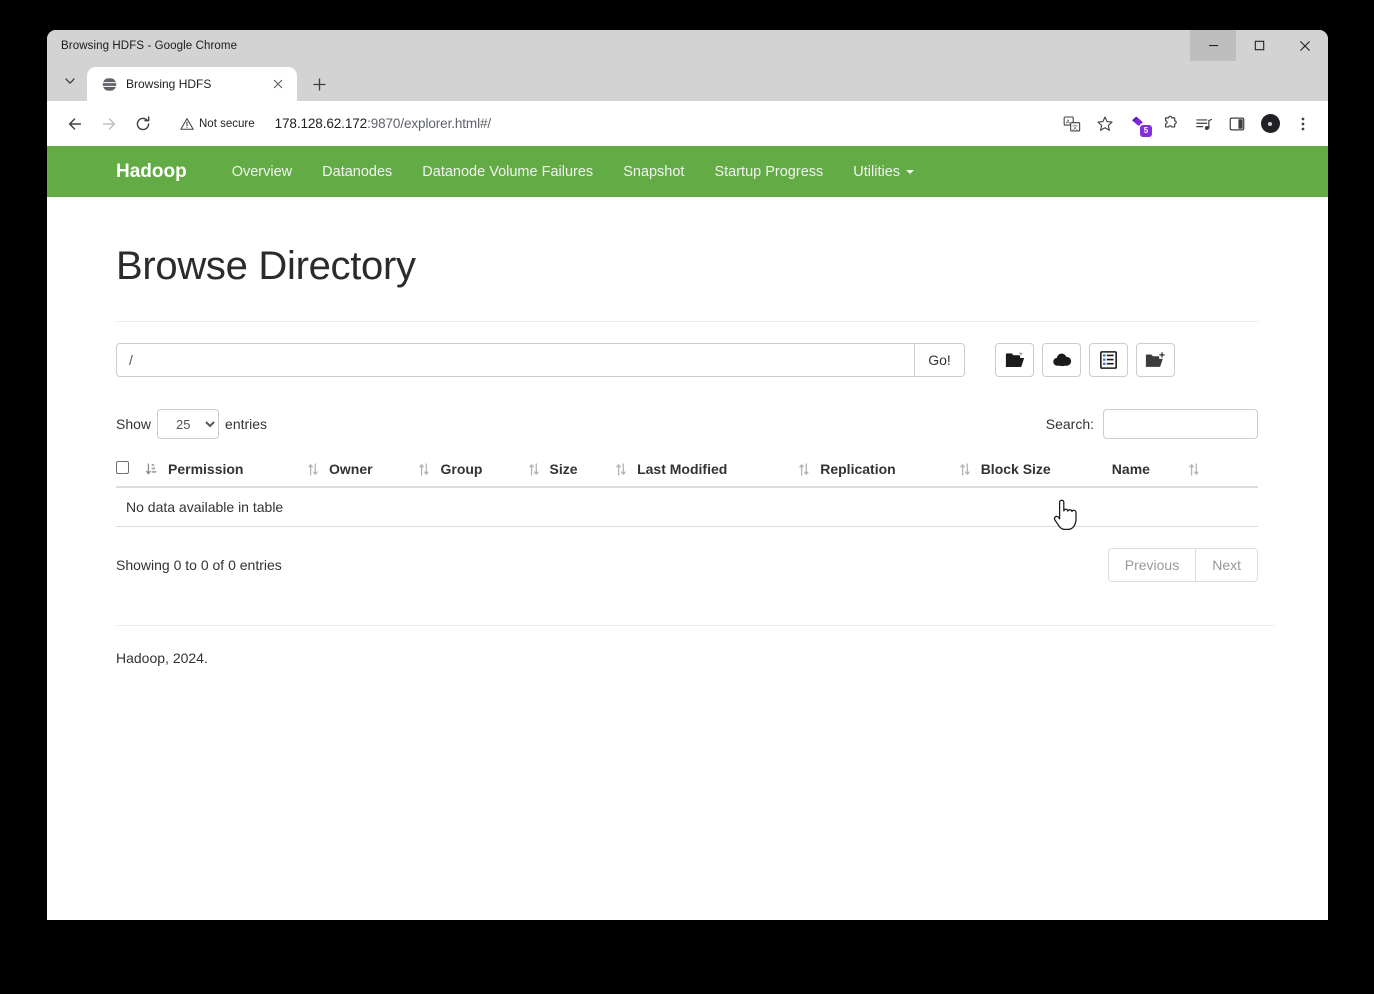 The height and width of the screenshot is (994, 1374). I want to click on window-title: Browsing HDFS - Google Chrome, so click(149, 45).